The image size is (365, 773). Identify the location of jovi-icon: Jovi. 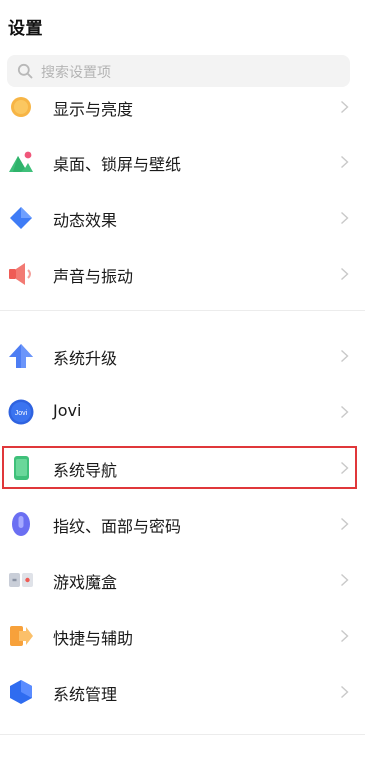
(21, 412).